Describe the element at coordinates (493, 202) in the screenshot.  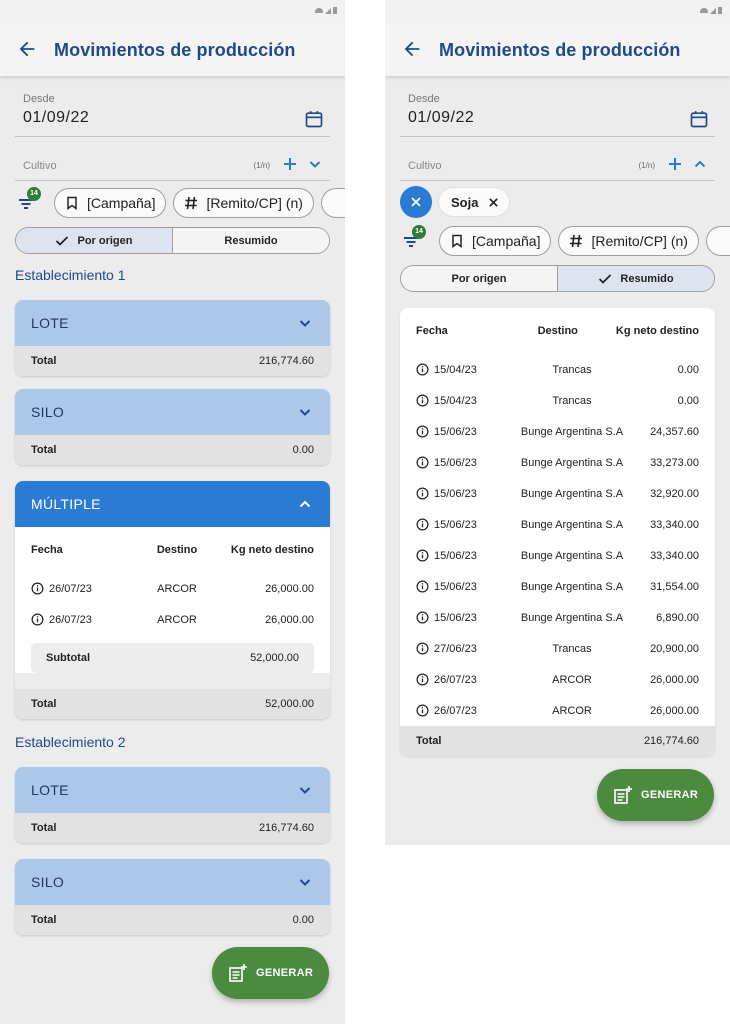
I see `close-icon` at that location.